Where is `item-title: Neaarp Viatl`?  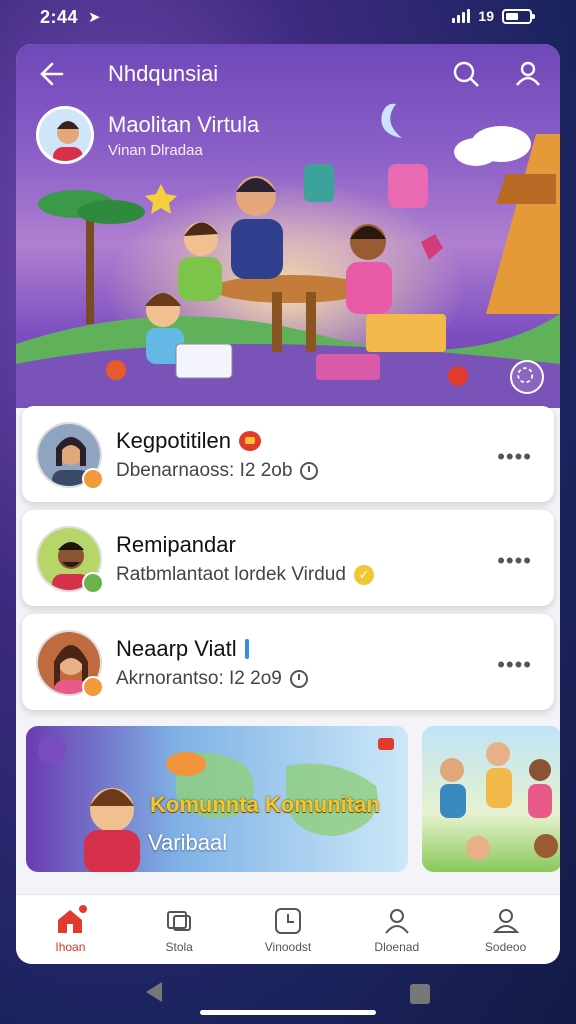
item-title: Neaarp Viatl is located at coordinates (176, 648).